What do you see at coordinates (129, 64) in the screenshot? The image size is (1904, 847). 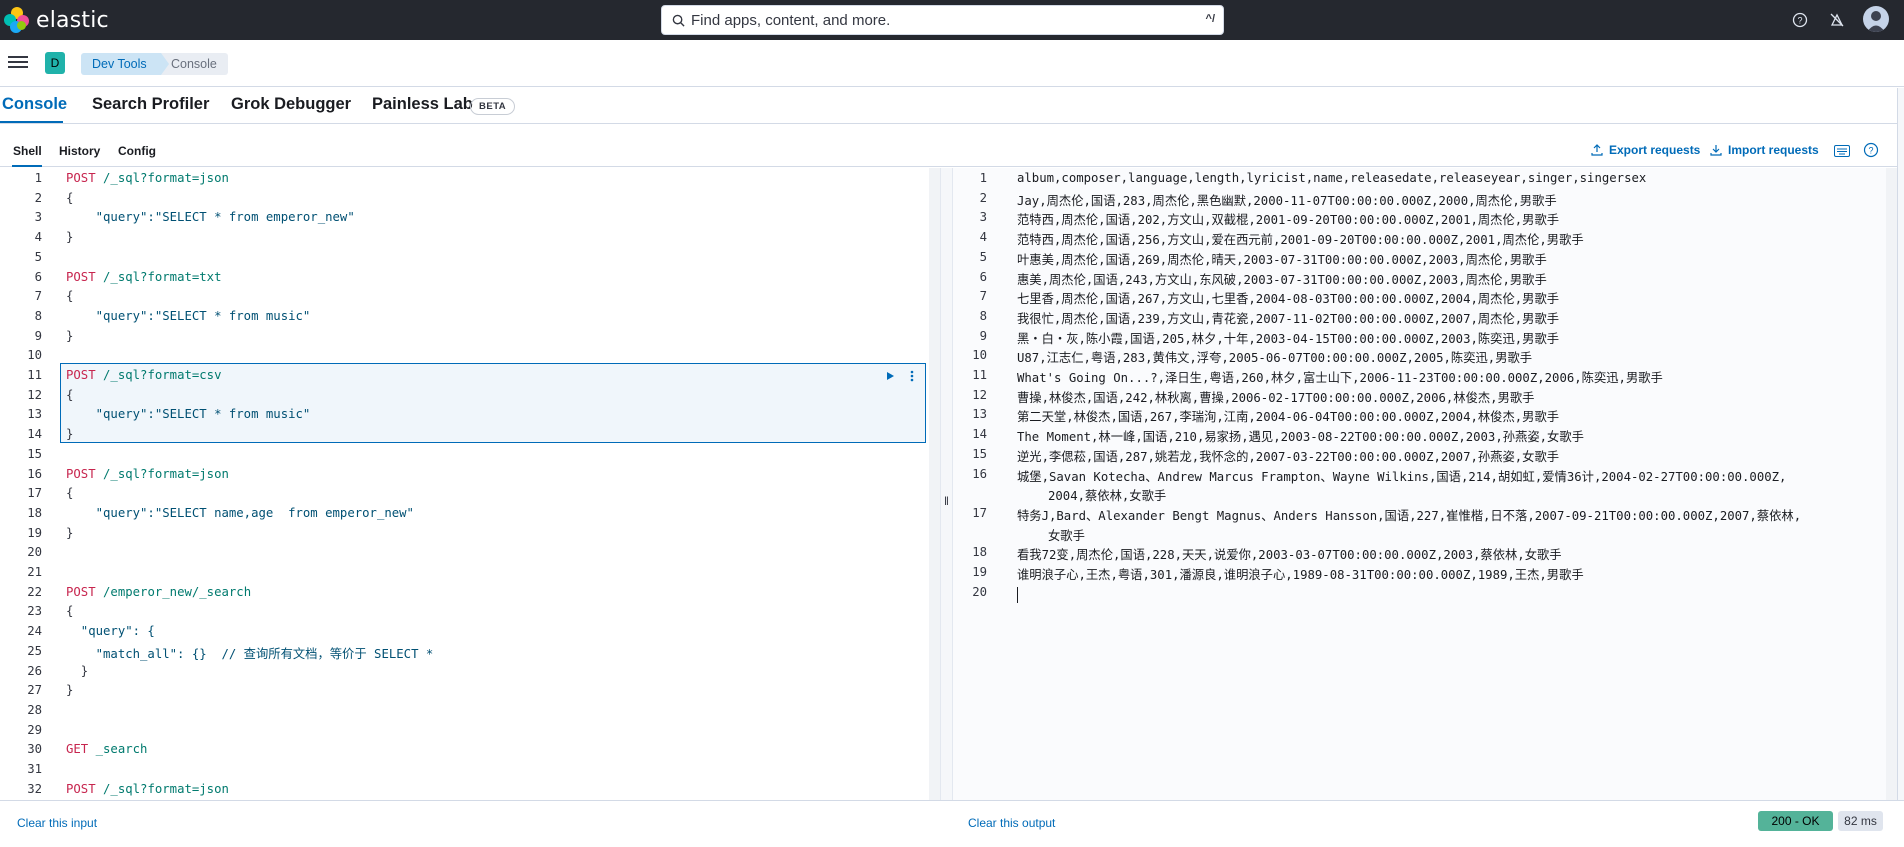 I see `breadcrumb-dev-tools: Dev Tools` at bounding box center [129, 64].